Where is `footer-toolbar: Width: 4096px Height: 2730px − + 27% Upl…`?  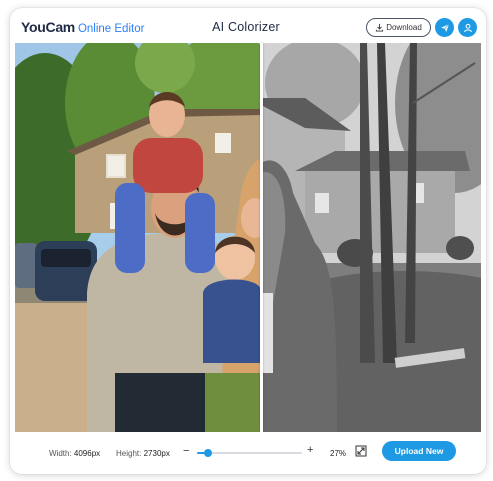
footer-toolbar: Width: 4096px Height: 2730px − + 27% Upl… is located at coordinates (248, 453).